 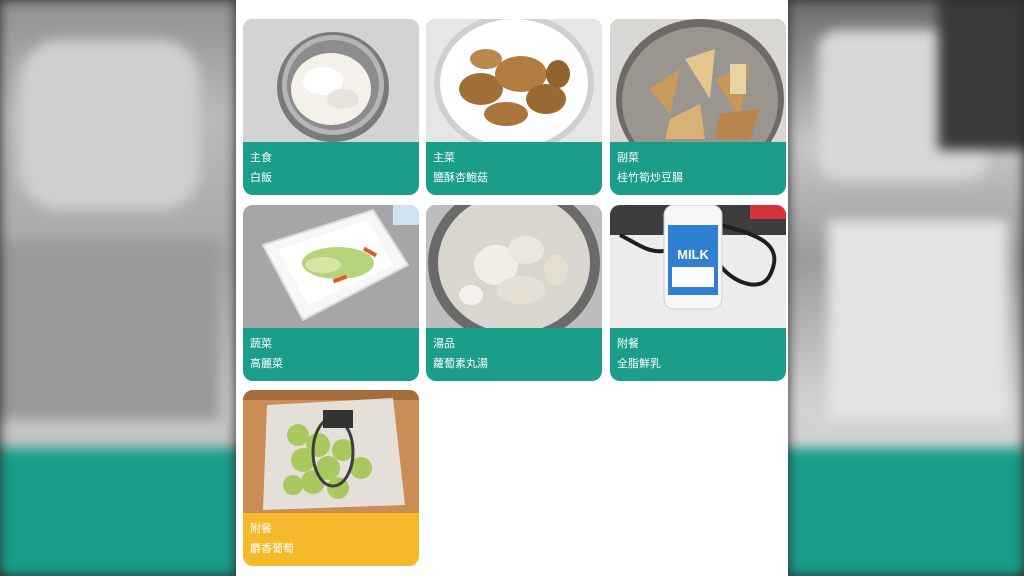 I want to click on cabbage-photo, so click(x=331, y=266).